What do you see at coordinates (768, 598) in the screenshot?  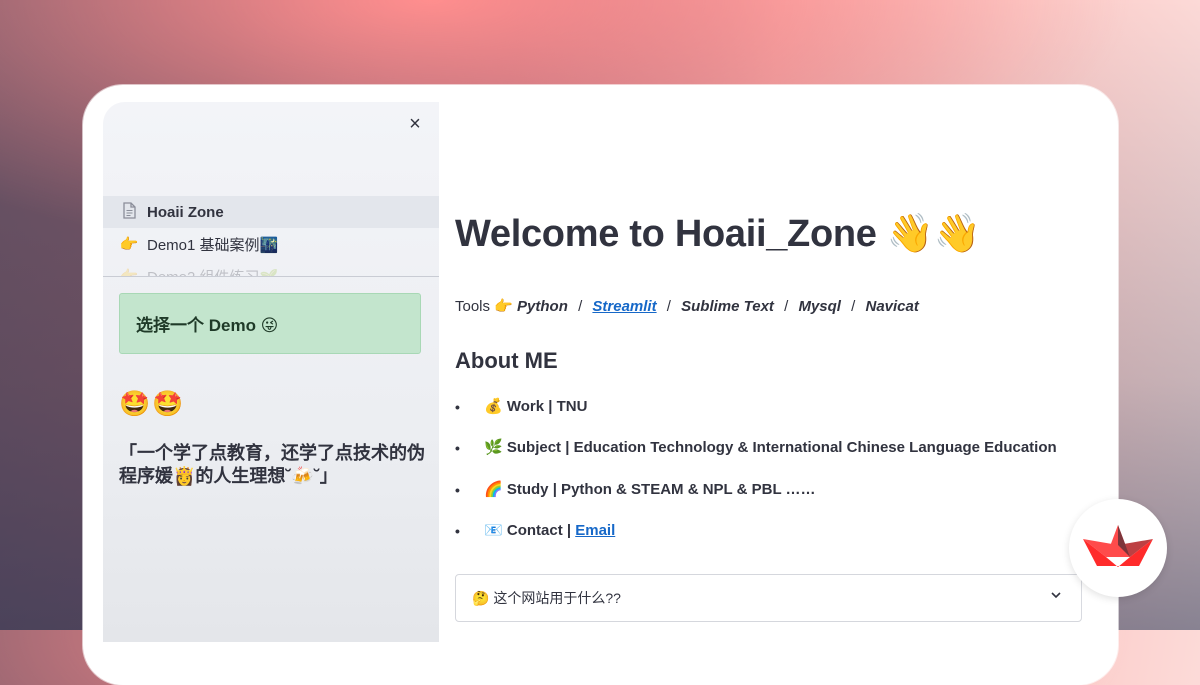 I see `faq-expander: 🤔 这个网站用于什么??` at bounding box center [768, 598].